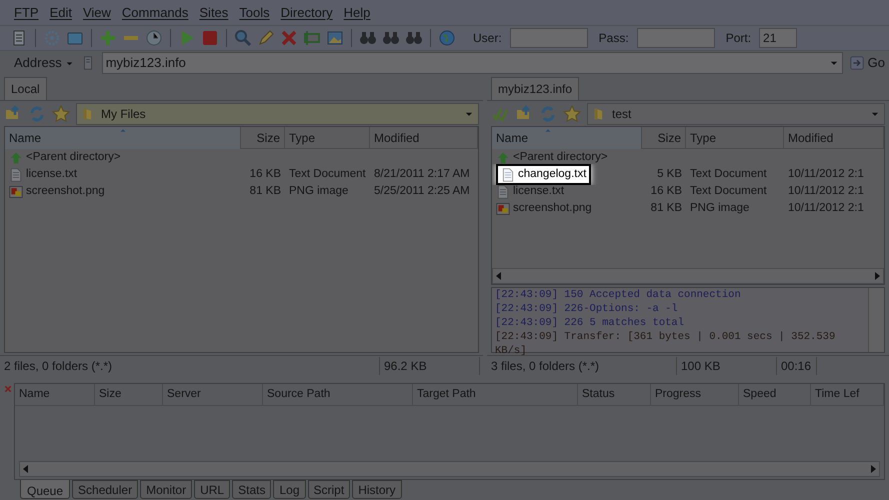 This screenshot has width=889, height=500. Describe the element at coordinates (108, 38) in the screenshot. I see `add-icon` at that location.